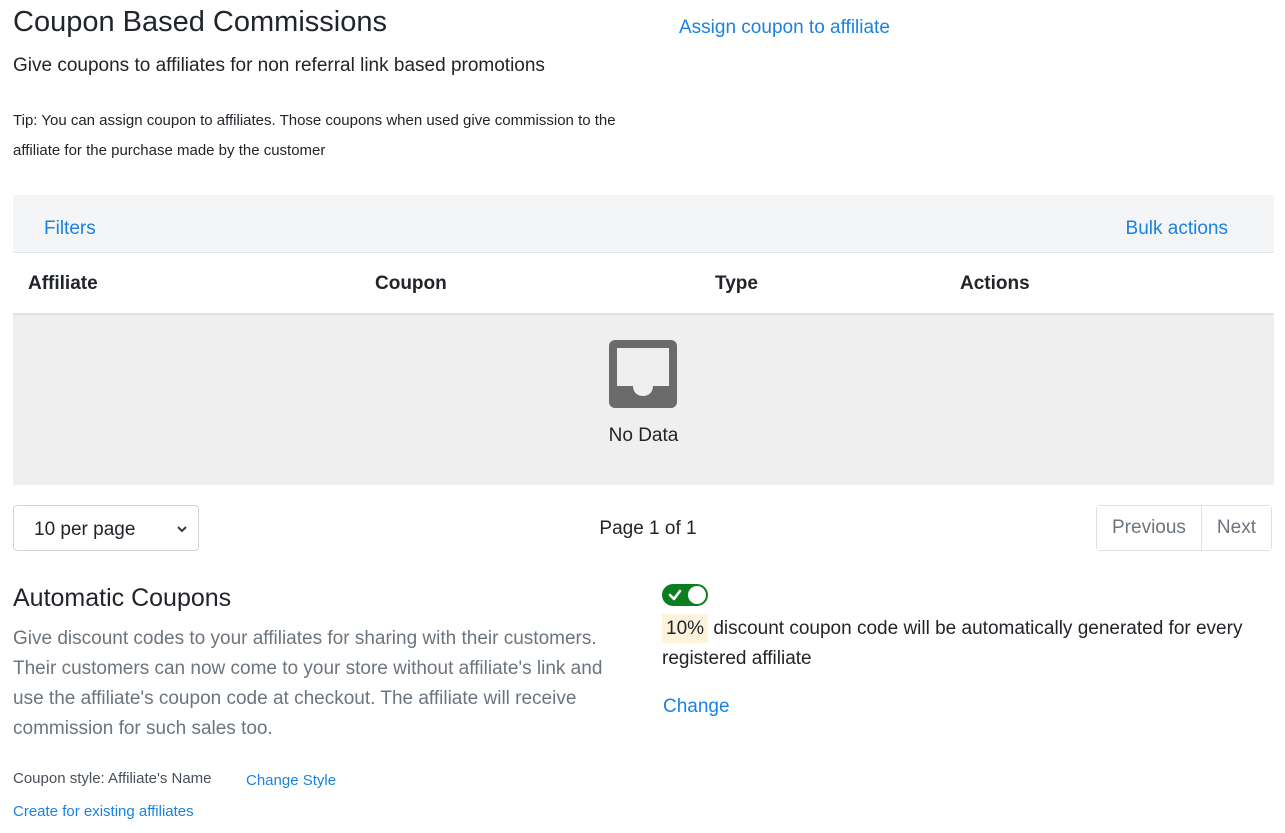  Describe the element at coordinates (200, 22) in the screenshot. I see `page-title: Coupon Based Commissions` at that location.